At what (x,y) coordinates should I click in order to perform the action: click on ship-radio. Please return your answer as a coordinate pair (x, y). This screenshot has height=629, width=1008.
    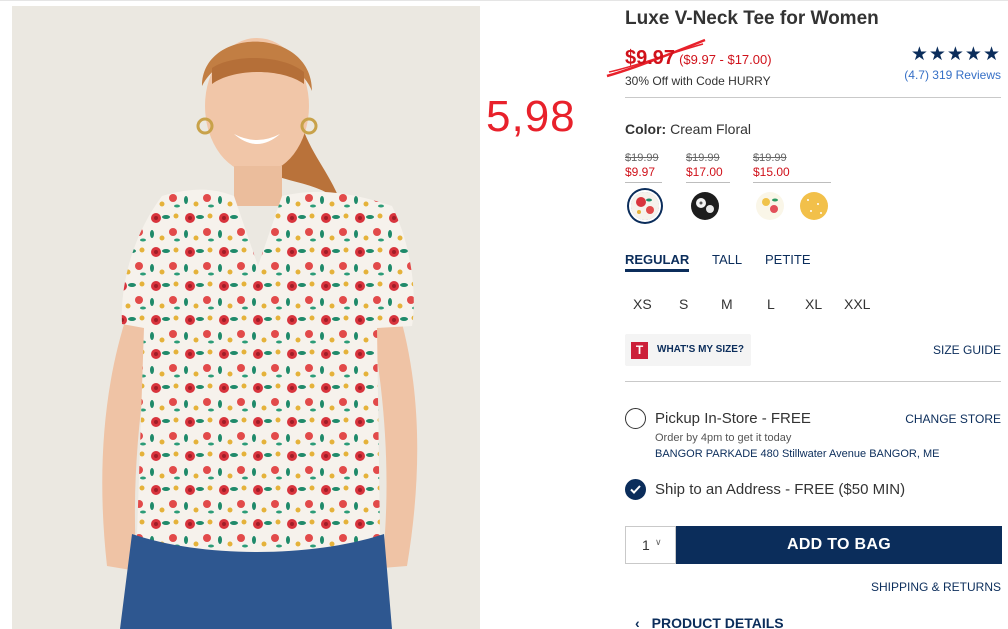
    Looking at the image, I should click on (635, 489).